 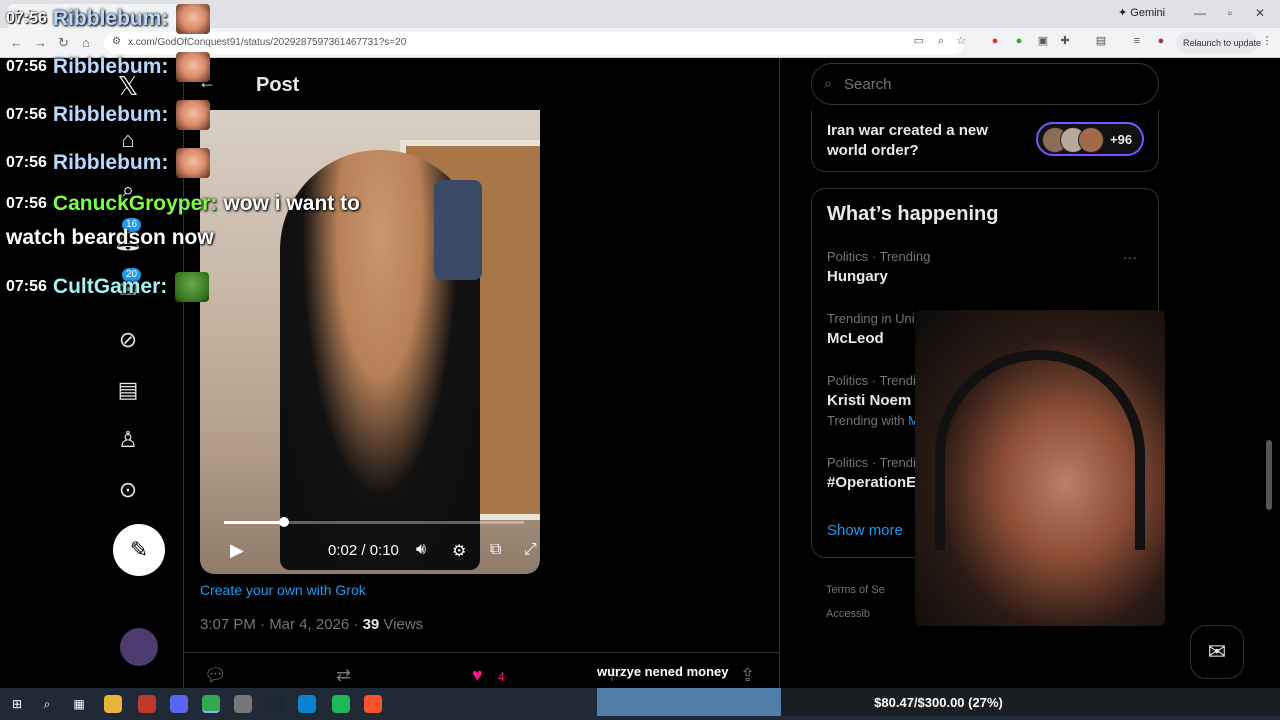 I want to click on profile-icon: ●, so click(x=1161, y=41).